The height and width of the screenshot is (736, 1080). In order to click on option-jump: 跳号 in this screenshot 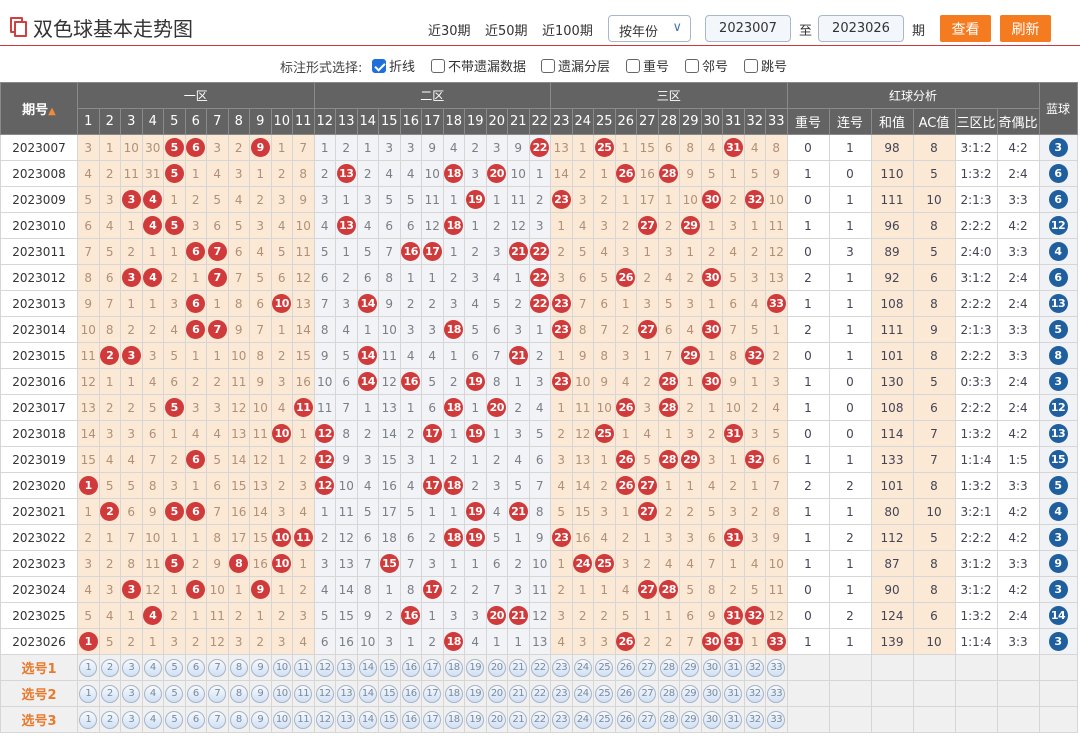, I will do `click(765, 65)`.